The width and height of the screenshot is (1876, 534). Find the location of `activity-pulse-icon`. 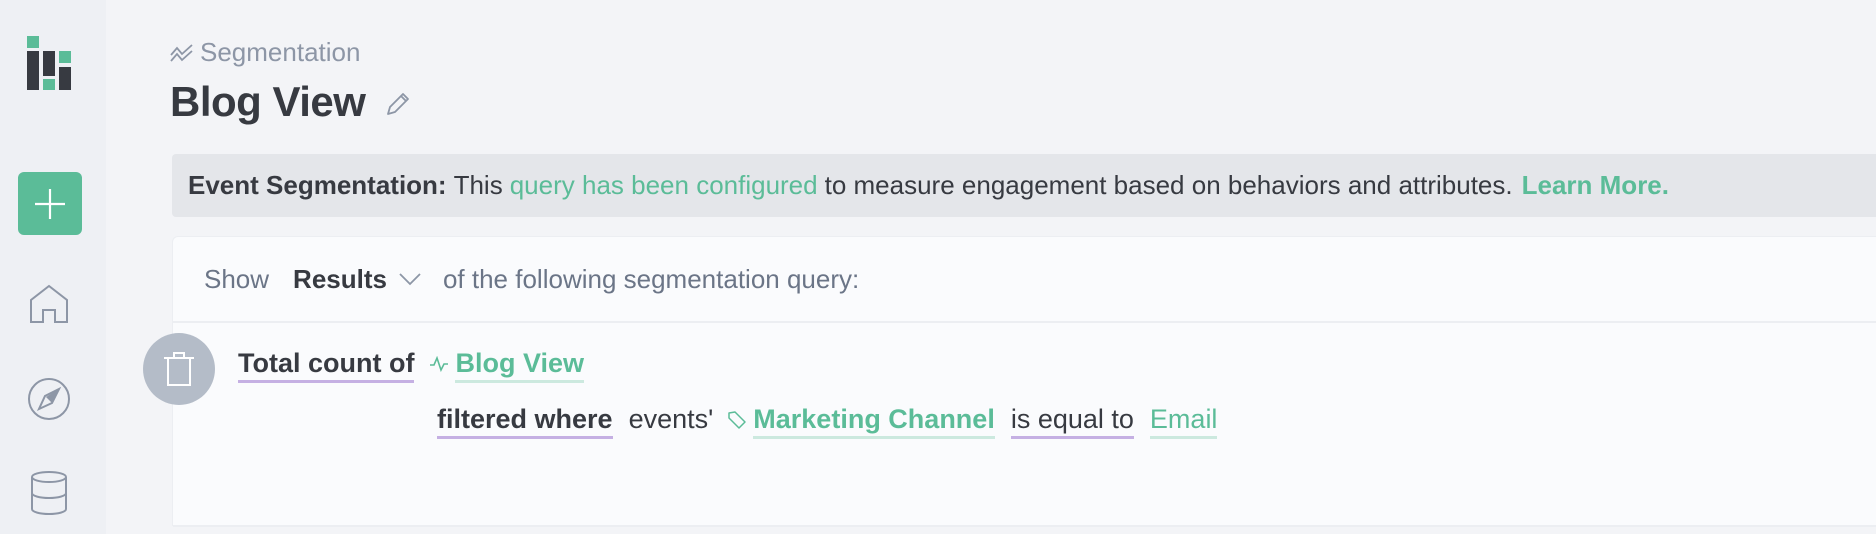

activity-pulse-icon is located at coordinates (439, 363).